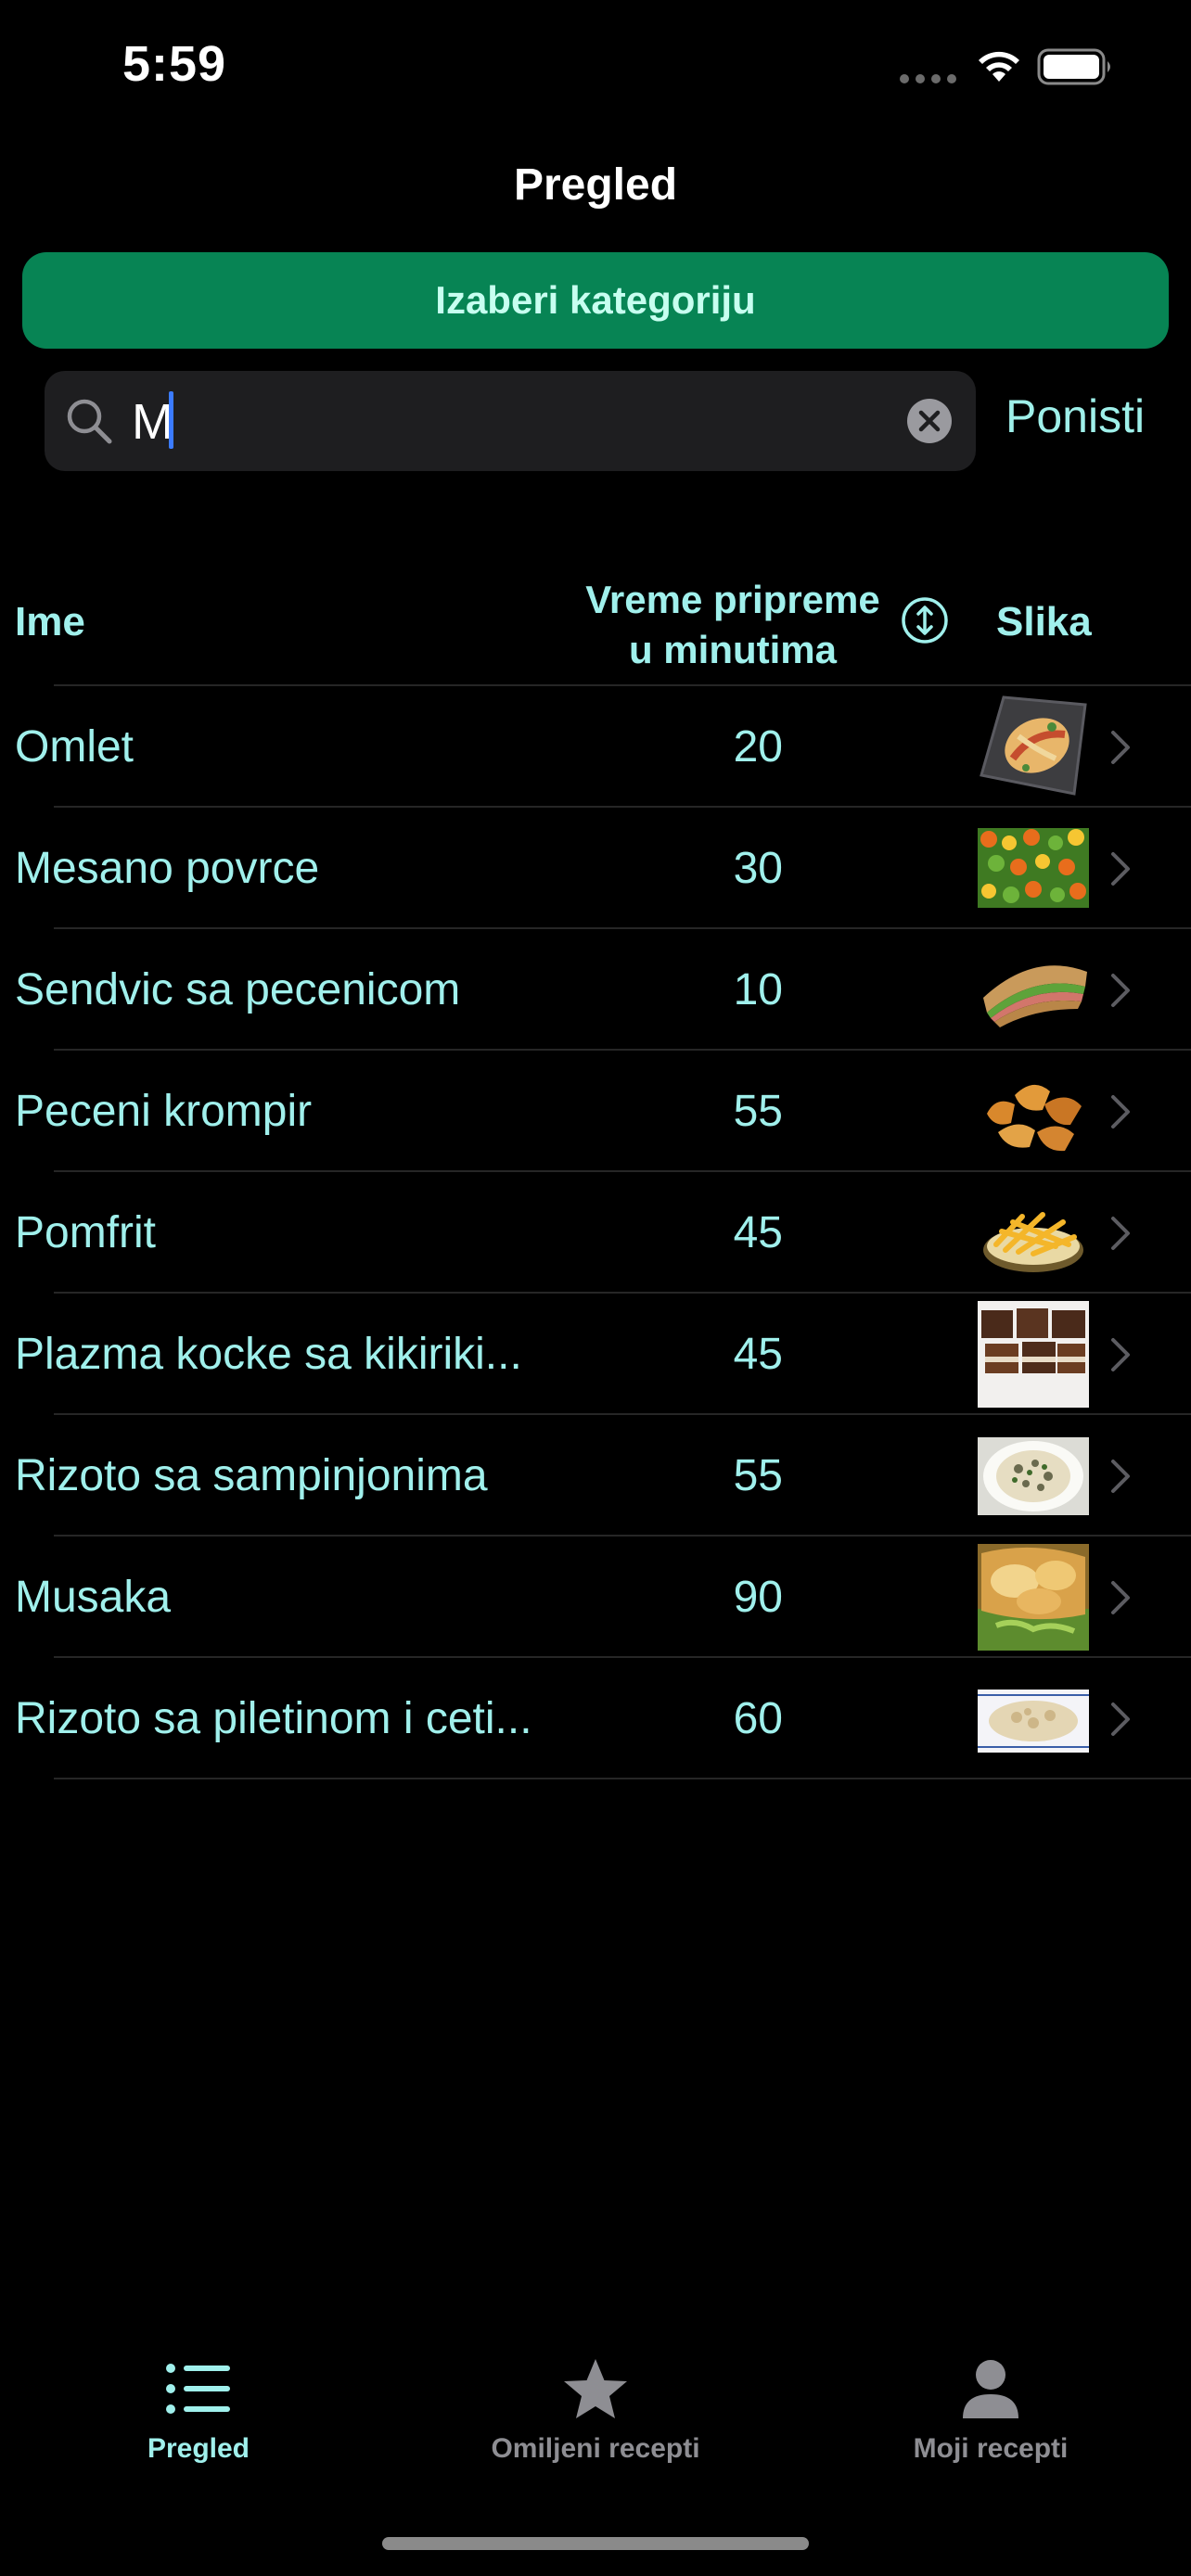 This screenshot has height=2576, width=1191. Describe the element at coordinates (929, 421) in the screenshot. I see `clear-icon` at that location.